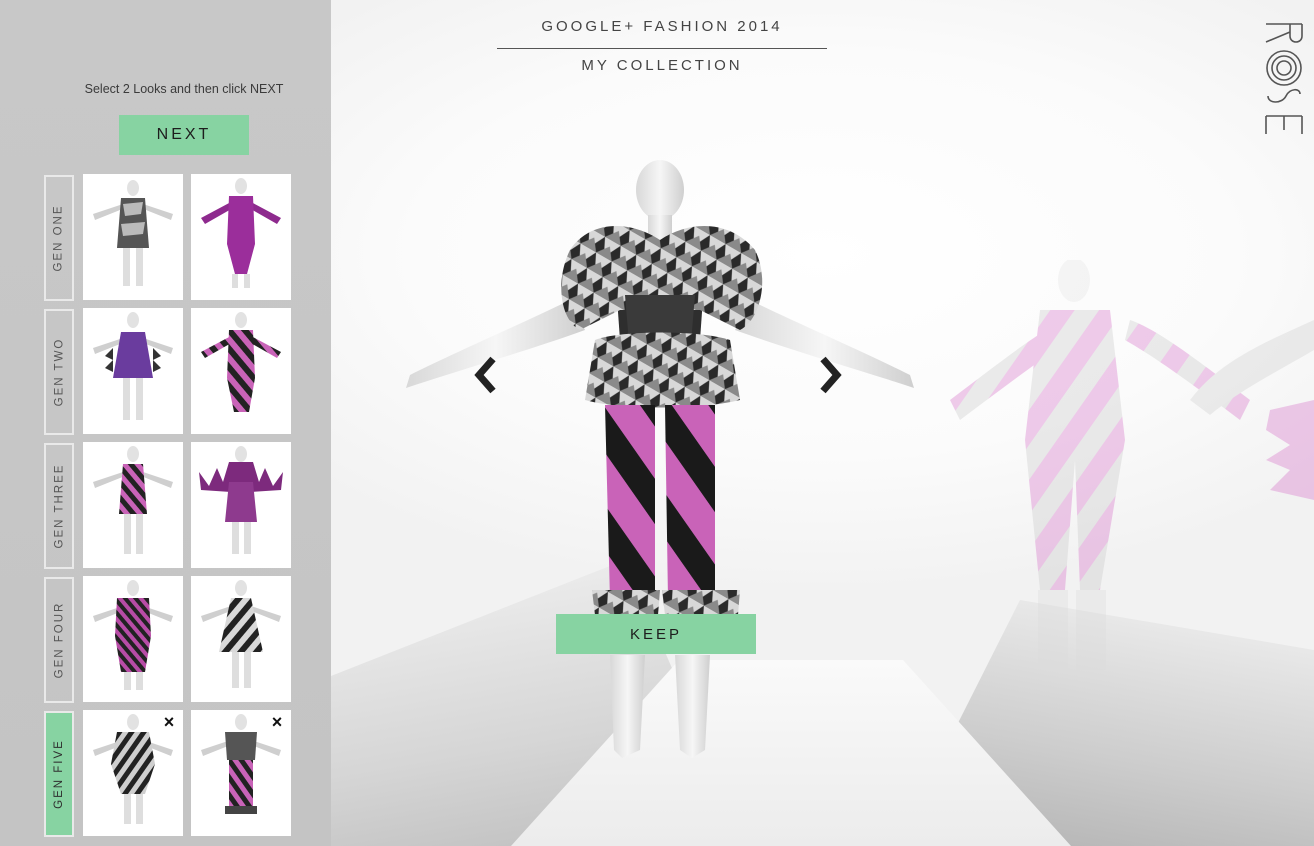  What do you see at coordinates (1132, 465) in the screenshot?
I see `next-look-preview` at bounding box center [1132, 465].